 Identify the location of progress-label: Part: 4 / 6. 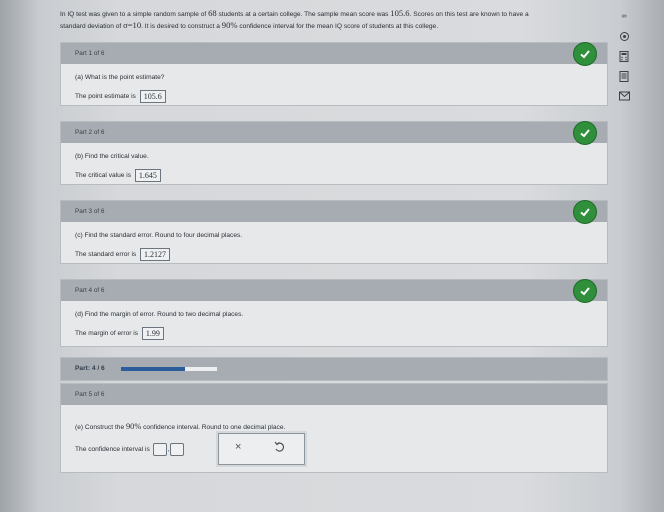
(90, 368).